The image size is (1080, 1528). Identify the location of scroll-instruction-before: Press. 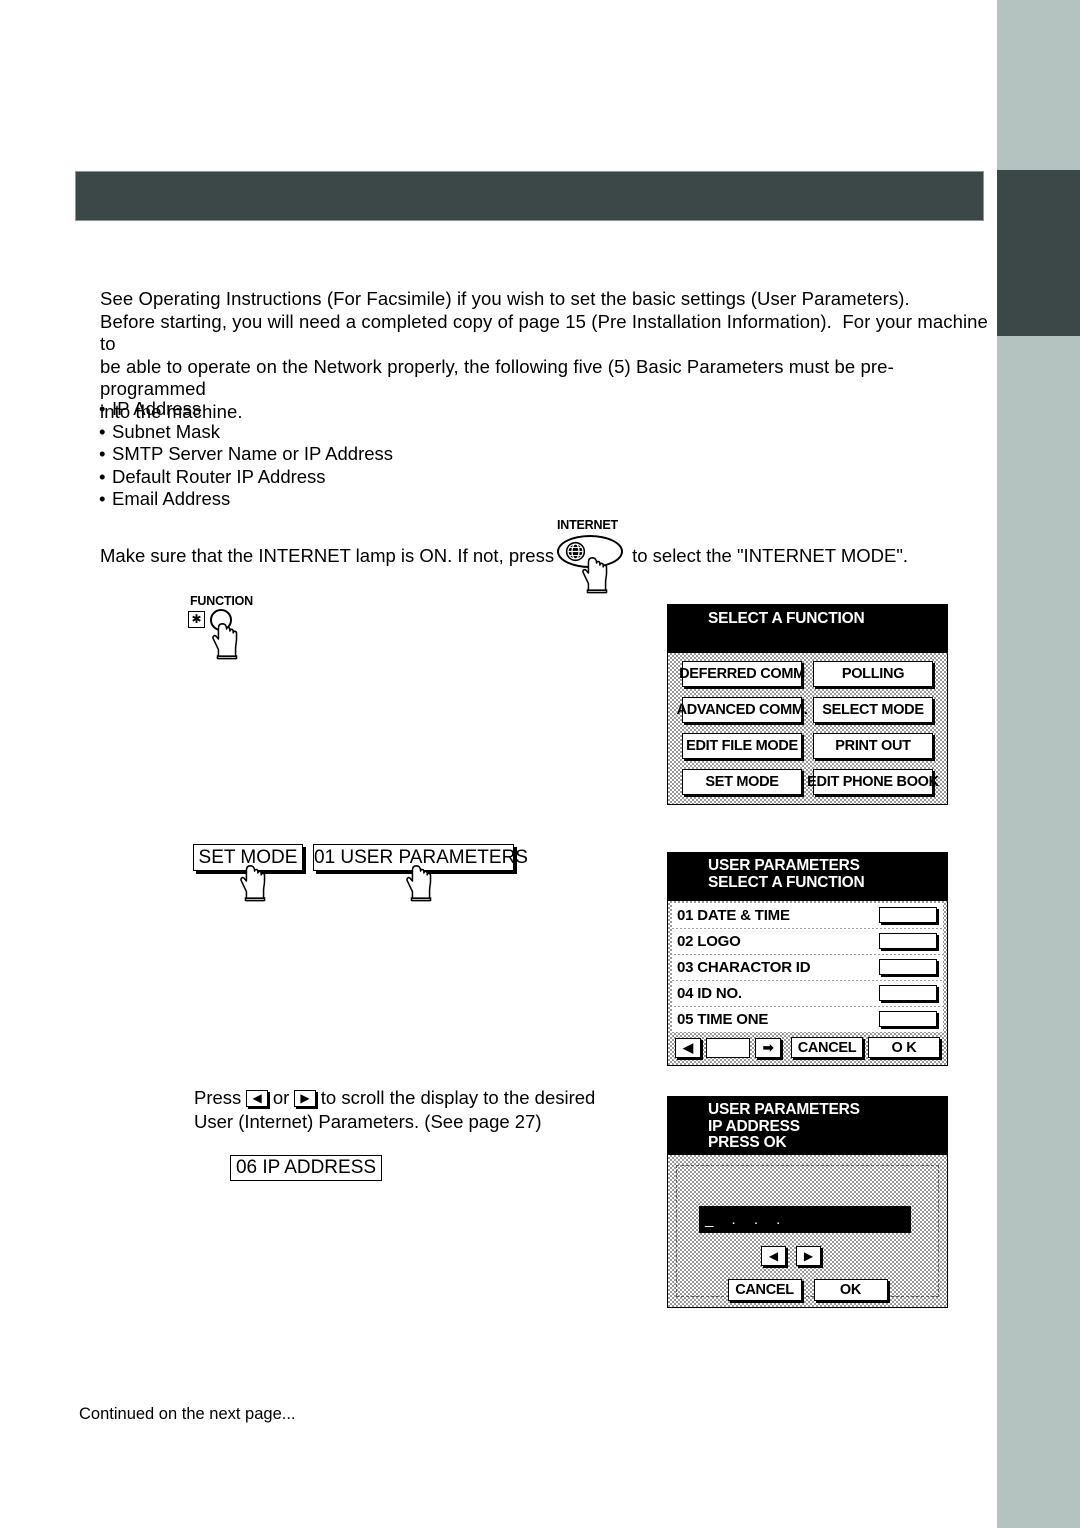
(218, 1097).